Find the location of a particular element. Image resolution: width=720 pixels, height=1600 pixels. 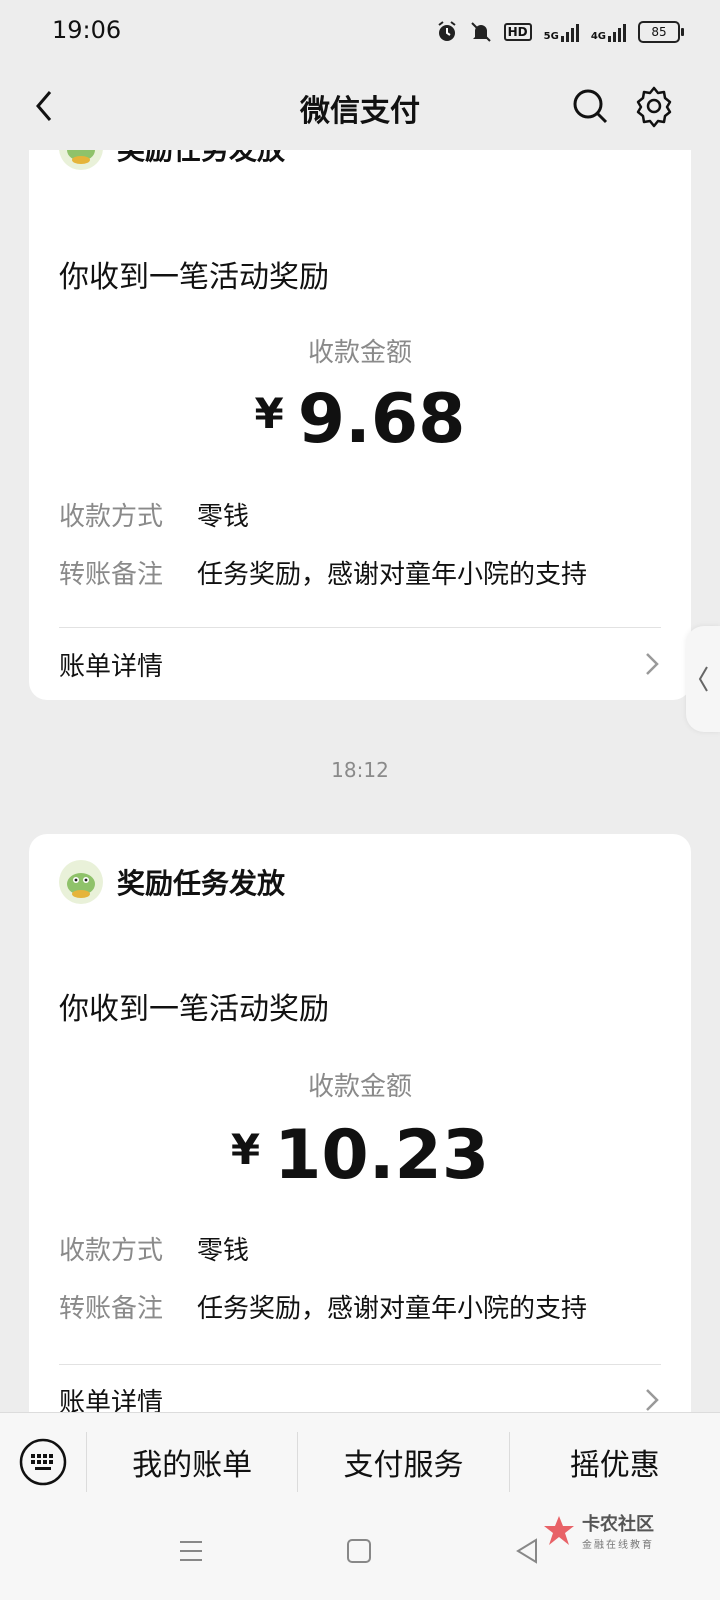

amount: ¥10.23 is located at coordinates (360, 1155).